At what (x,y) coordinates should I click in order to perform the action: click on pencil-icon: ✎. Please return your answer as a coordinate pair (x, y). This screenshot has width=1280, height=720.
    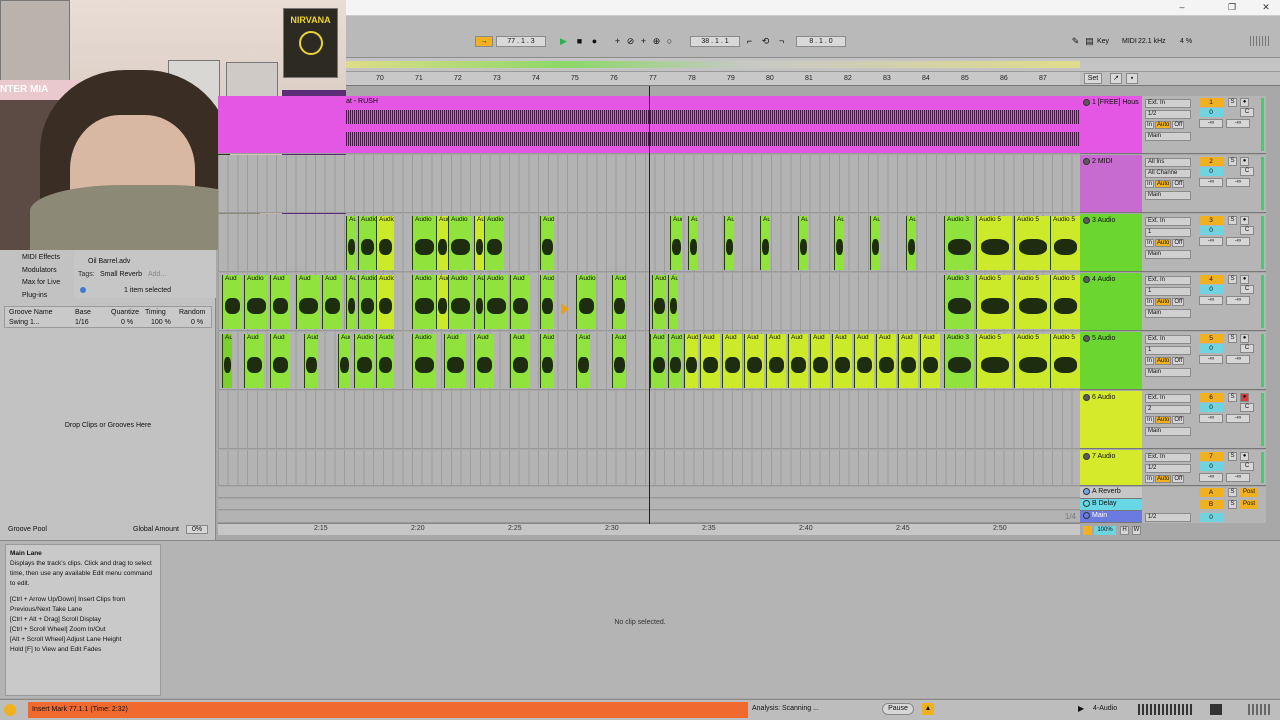
    Looking at the image, I should click on (1075, 41).